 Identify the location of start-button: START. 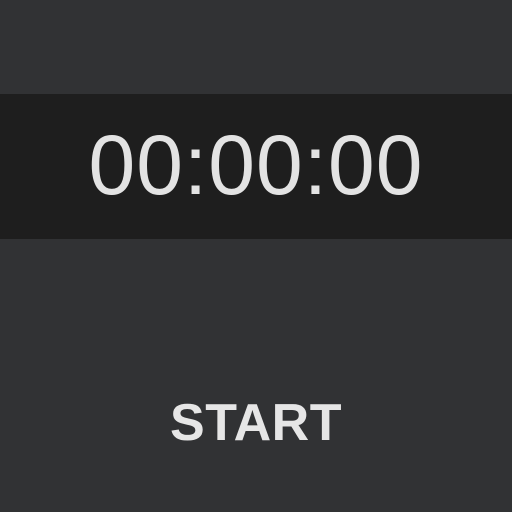
(256, 423).